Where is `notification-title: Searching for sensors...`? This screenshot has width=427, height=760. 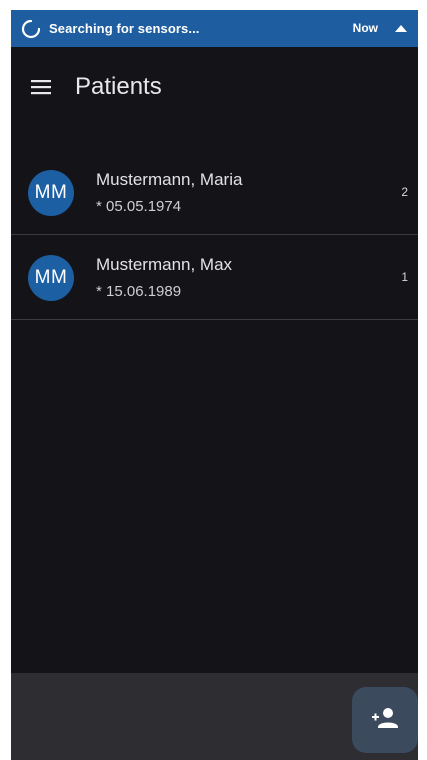
notification-title: Searching for sensors... is located at coordinates (124, 28).